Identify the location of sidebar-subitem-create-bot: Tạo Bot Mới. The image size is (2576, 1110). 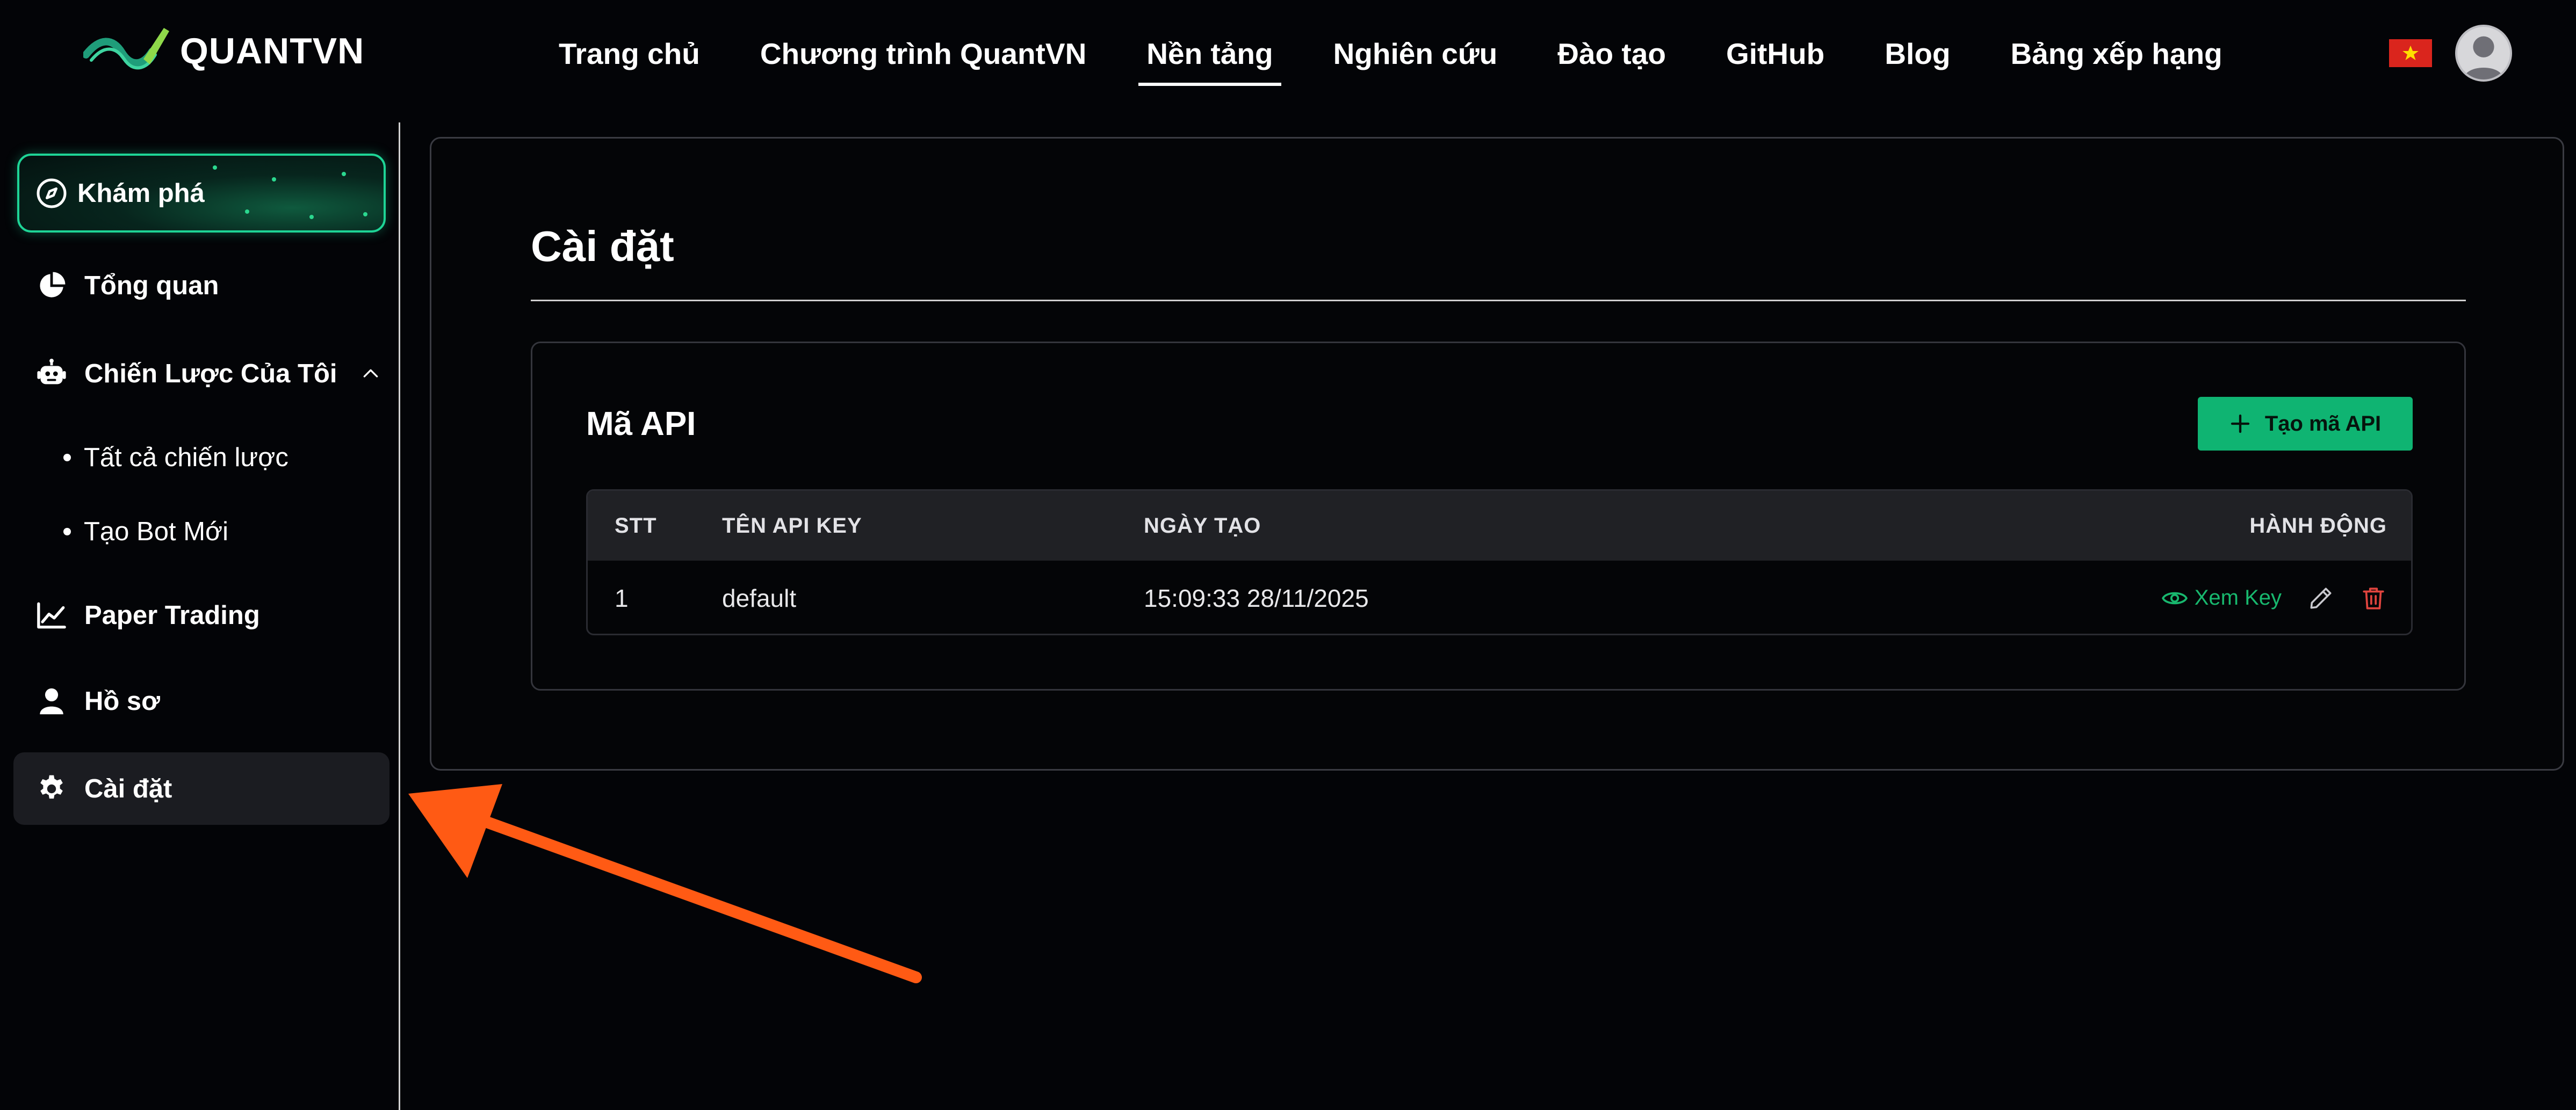
(146, 531).